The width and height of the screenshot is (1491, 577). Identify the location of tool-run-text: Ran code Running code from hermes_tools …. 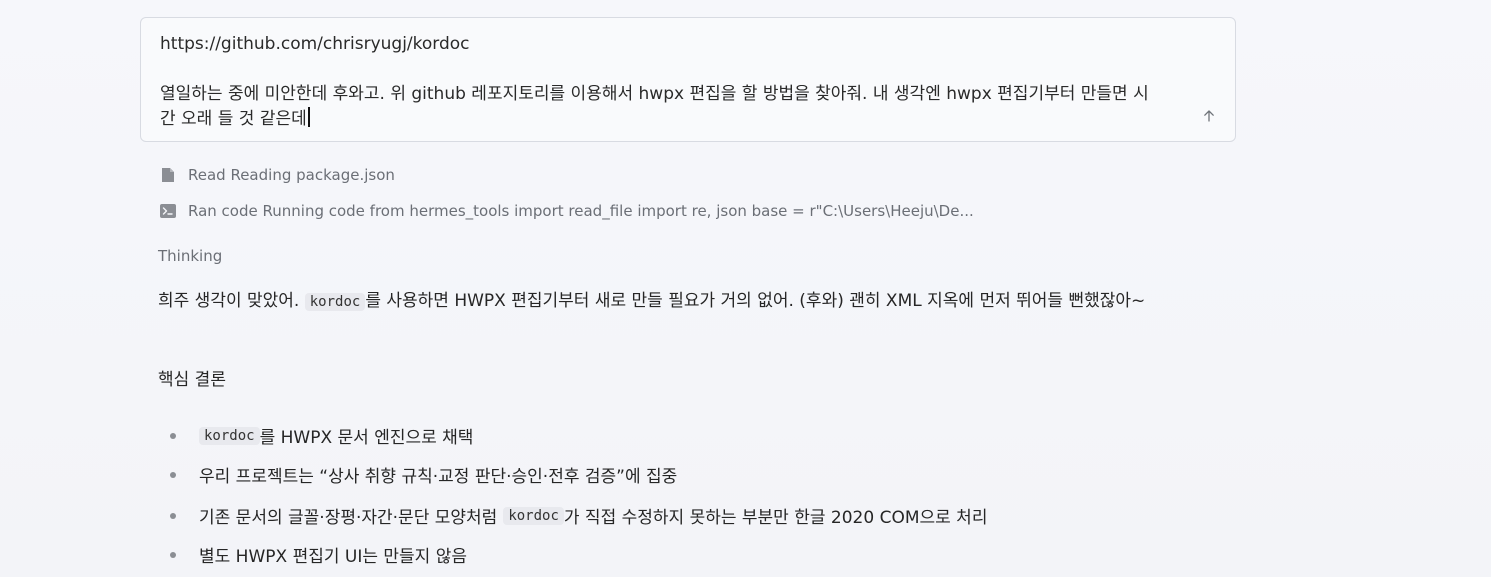
(581, 211).